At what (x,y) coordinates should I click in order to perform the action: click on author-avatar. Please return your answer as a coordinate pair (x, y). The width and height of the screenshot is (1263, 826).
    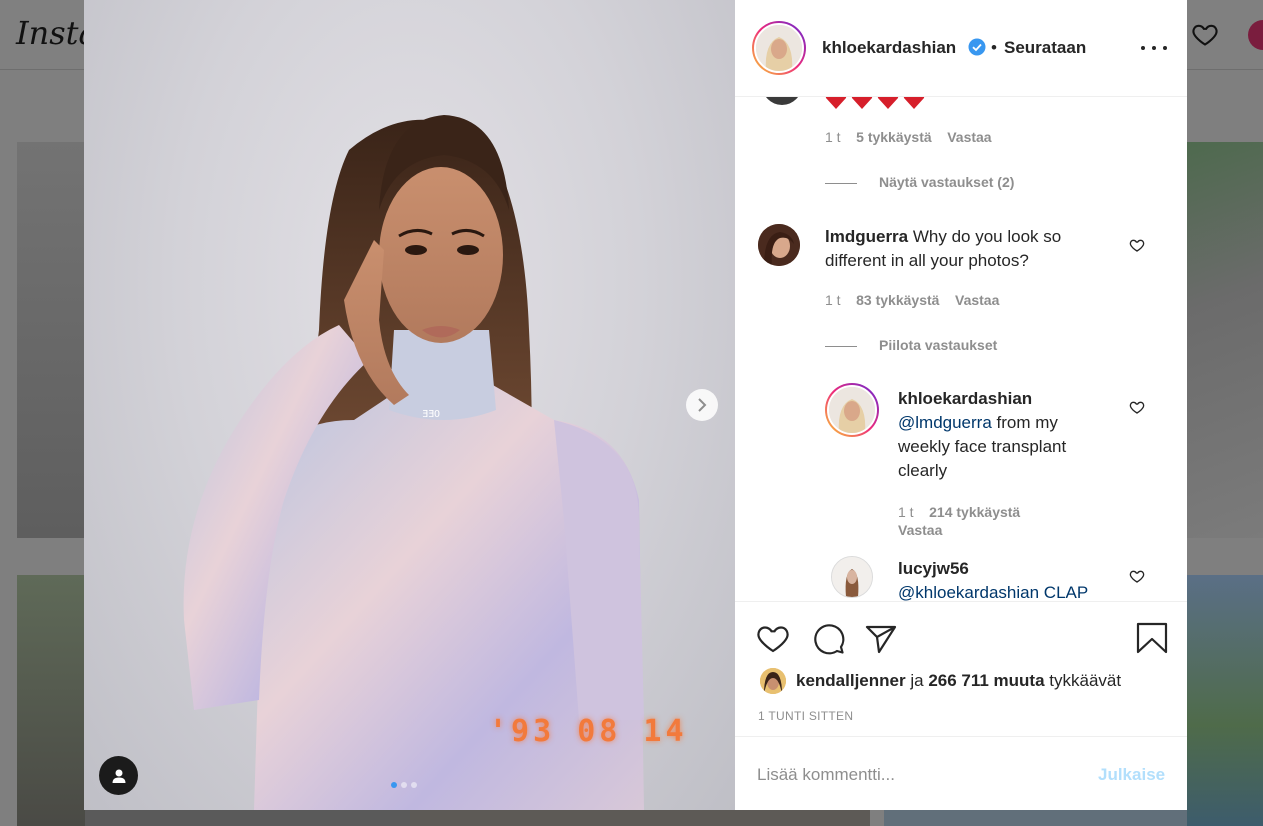
    Looking at the image, I should click on (779, 48).